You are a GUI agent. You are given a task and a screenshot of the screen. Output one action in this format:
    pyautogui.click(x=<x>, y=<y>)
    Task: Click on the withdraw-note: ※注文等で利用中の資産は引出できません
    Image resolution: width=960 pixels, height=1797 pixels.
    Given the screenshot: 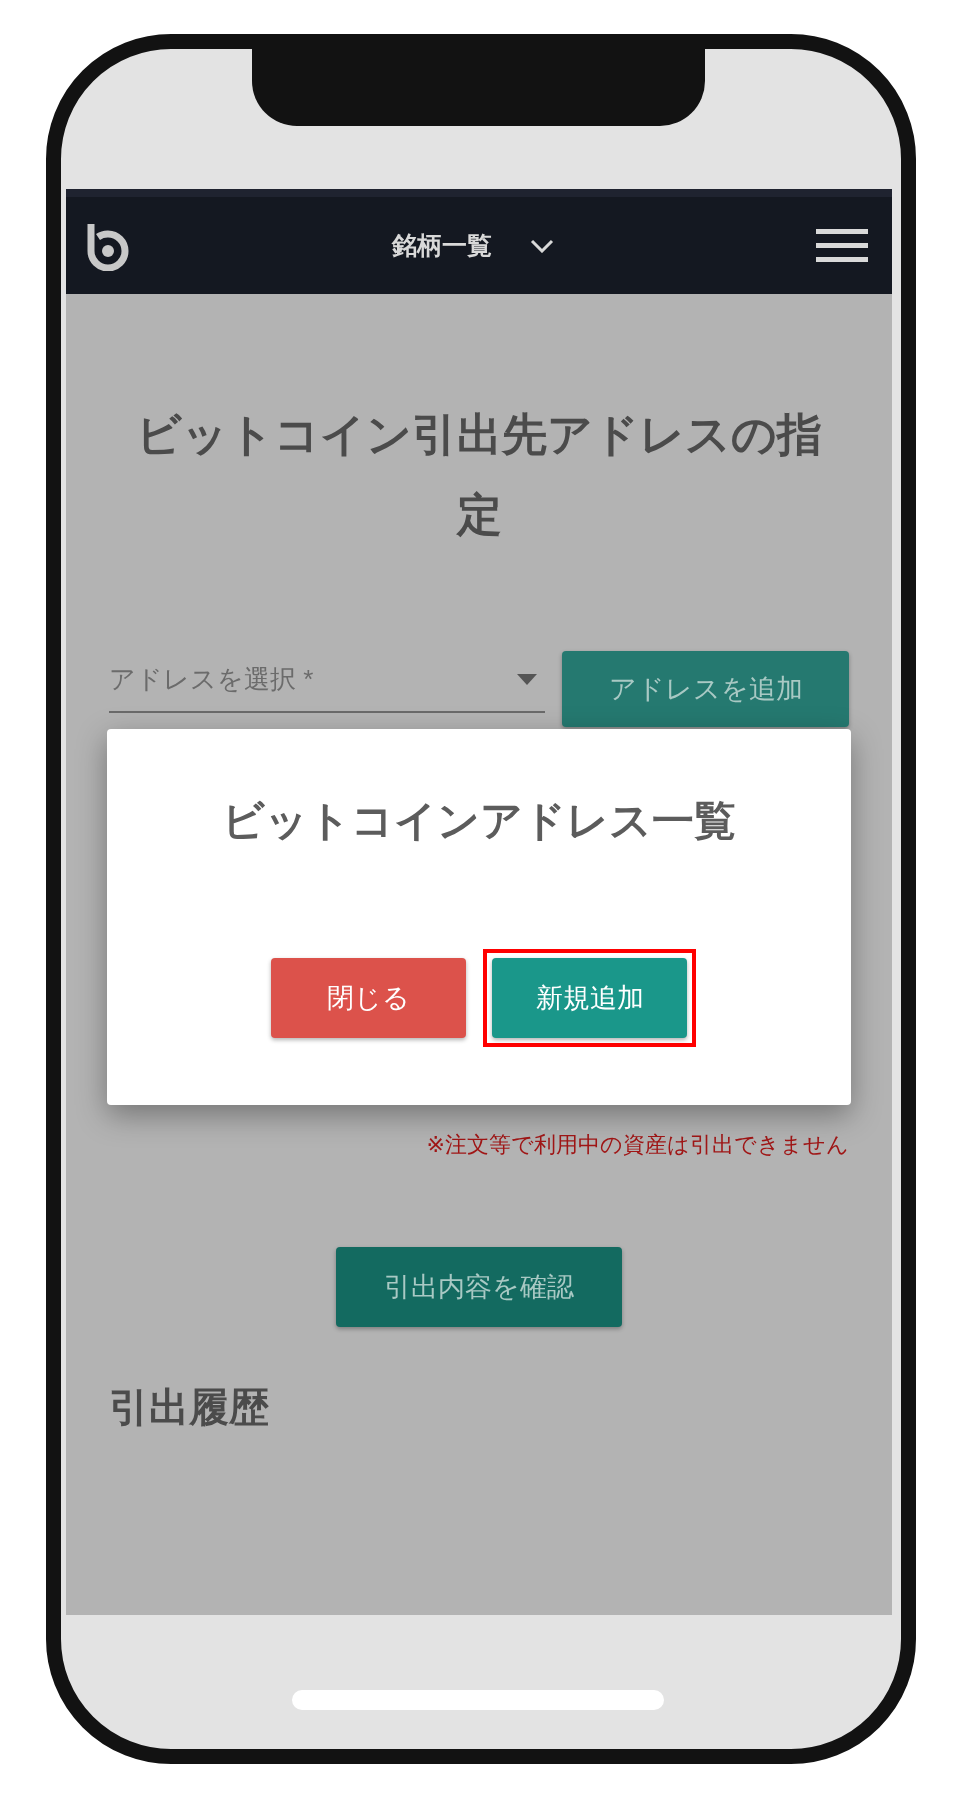 What is the action you would take?
    pyautogui.click(x=637, y=1145)
    